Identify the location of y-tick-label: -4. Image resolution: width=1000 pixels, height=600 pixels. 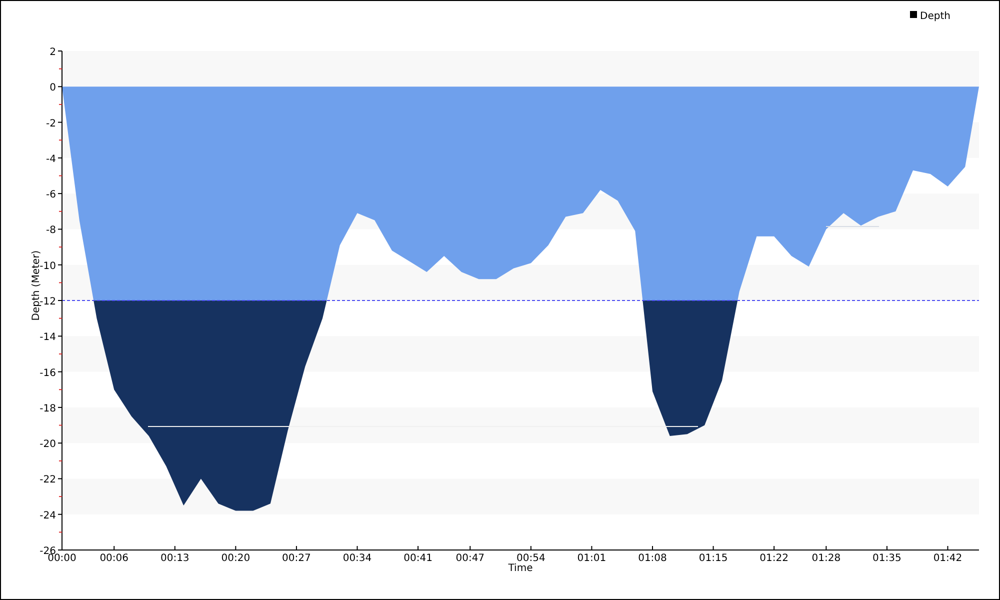
(51, 159).